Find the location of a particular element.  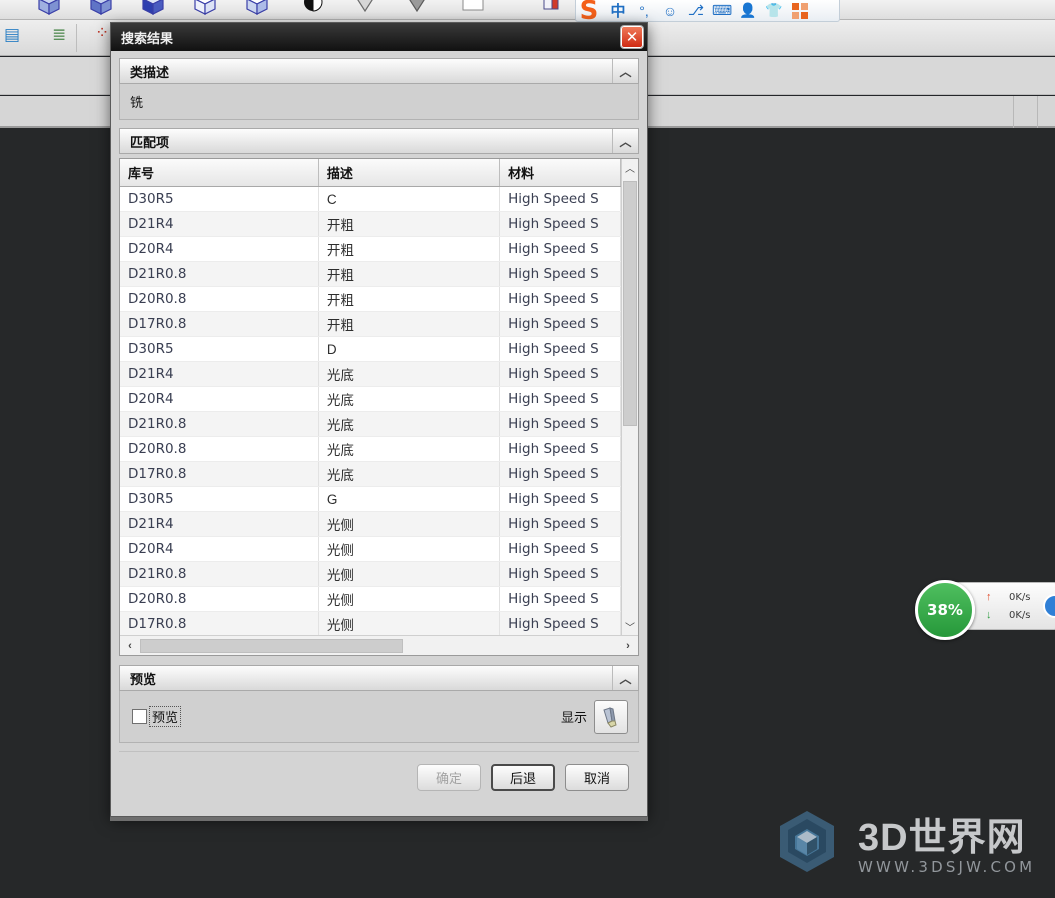

ime-toolbar: 中 °, ☺ ⎇ ⌨ 👤 👕 is located at coordinates (707, 11).